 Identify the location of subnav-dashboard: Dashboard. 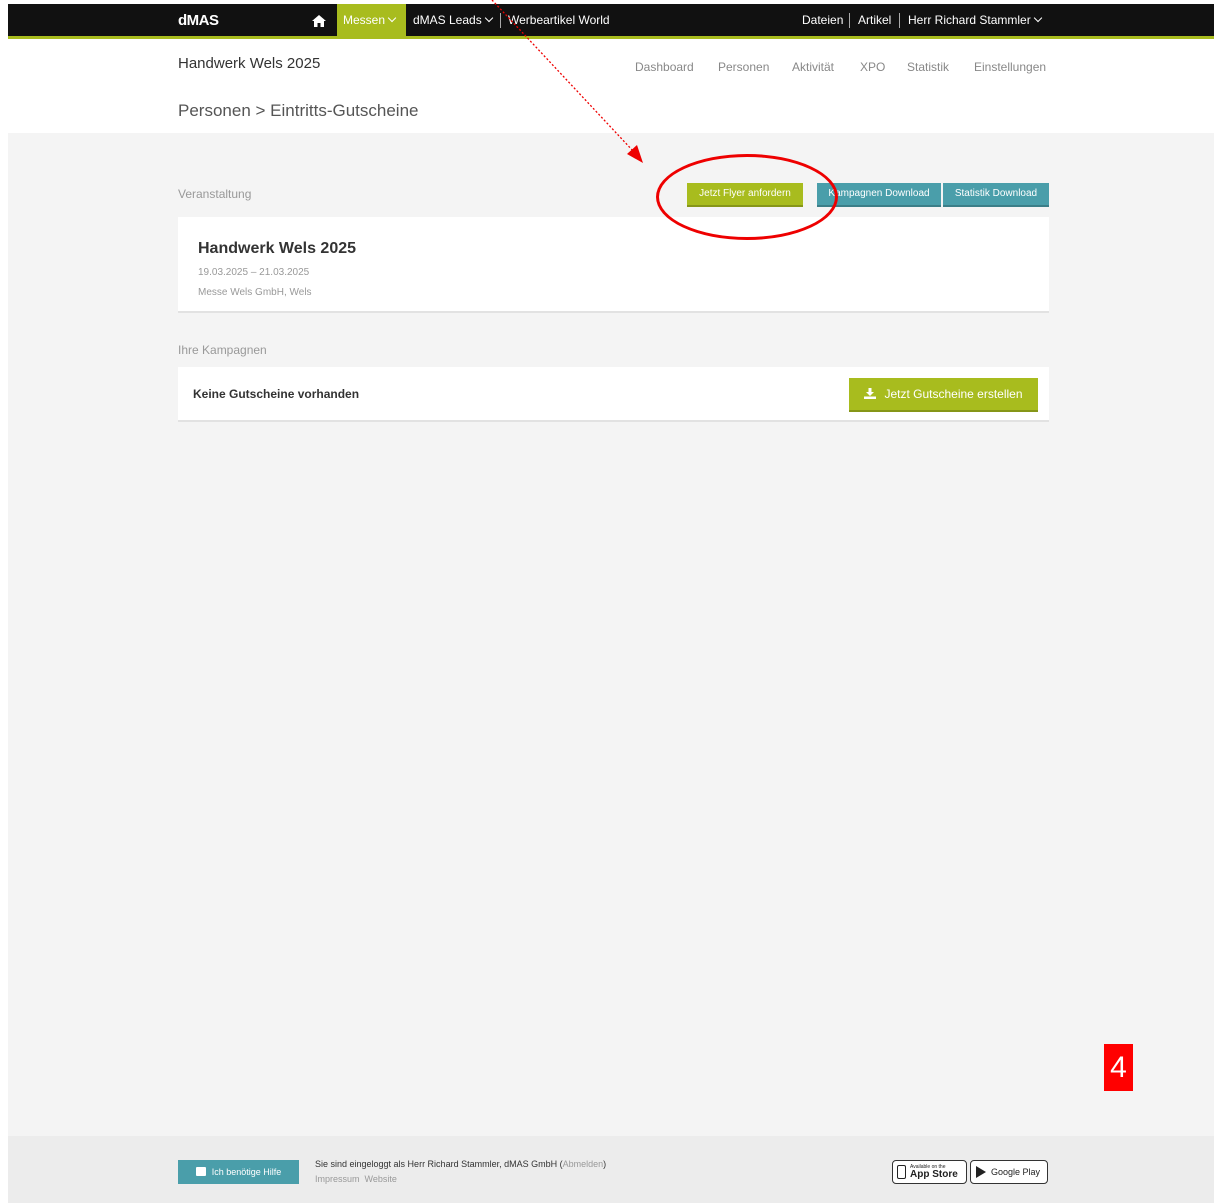
(664, 67).